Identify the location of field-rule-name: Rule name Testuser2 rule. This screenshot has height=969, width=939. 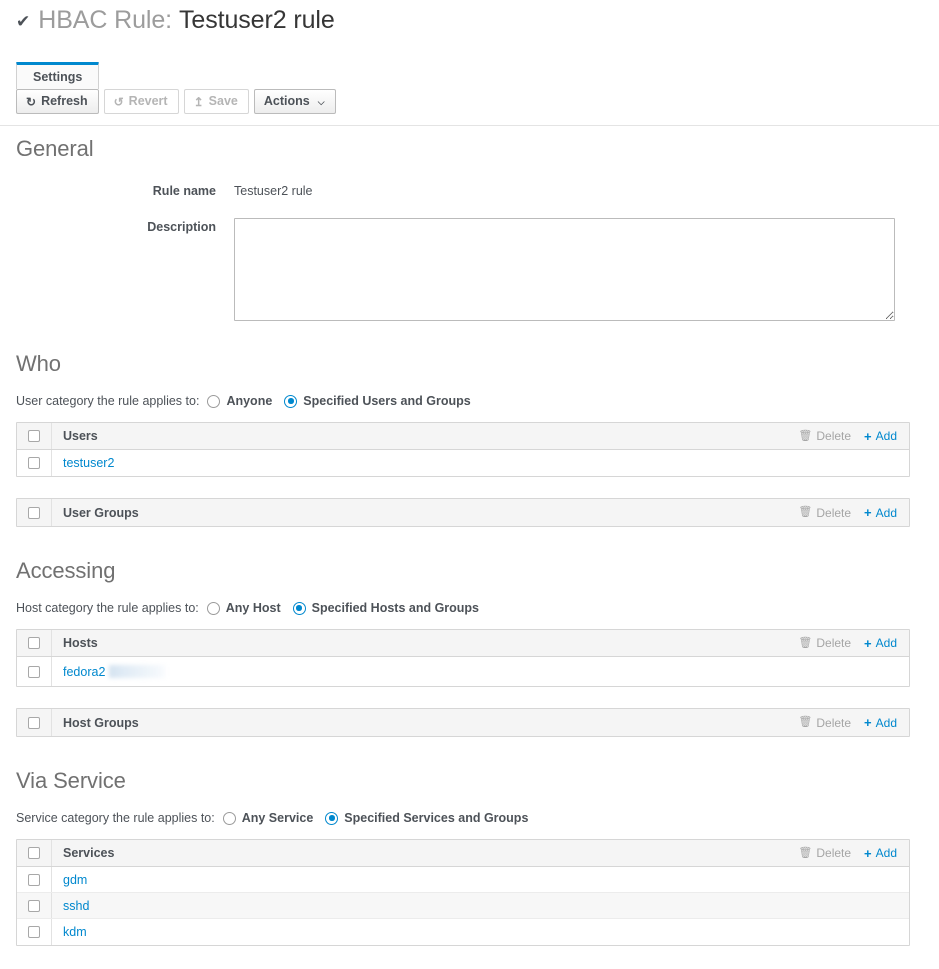
(469, 191).